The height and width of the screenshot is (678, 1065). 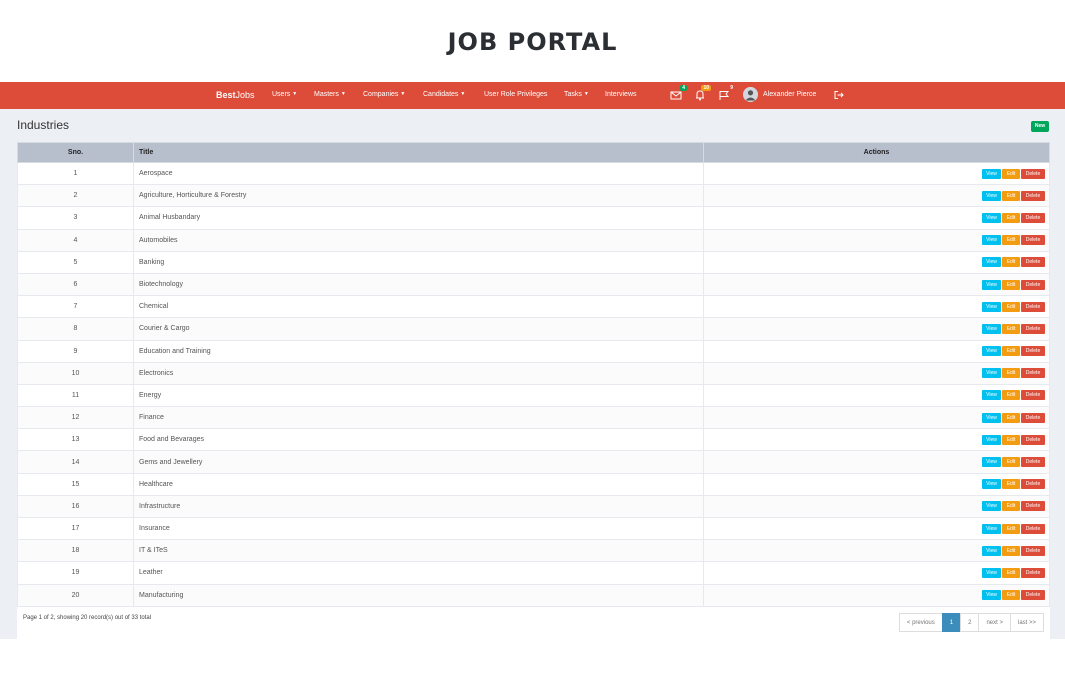 I want to click on user-avatar, so click(x=750, y=94).